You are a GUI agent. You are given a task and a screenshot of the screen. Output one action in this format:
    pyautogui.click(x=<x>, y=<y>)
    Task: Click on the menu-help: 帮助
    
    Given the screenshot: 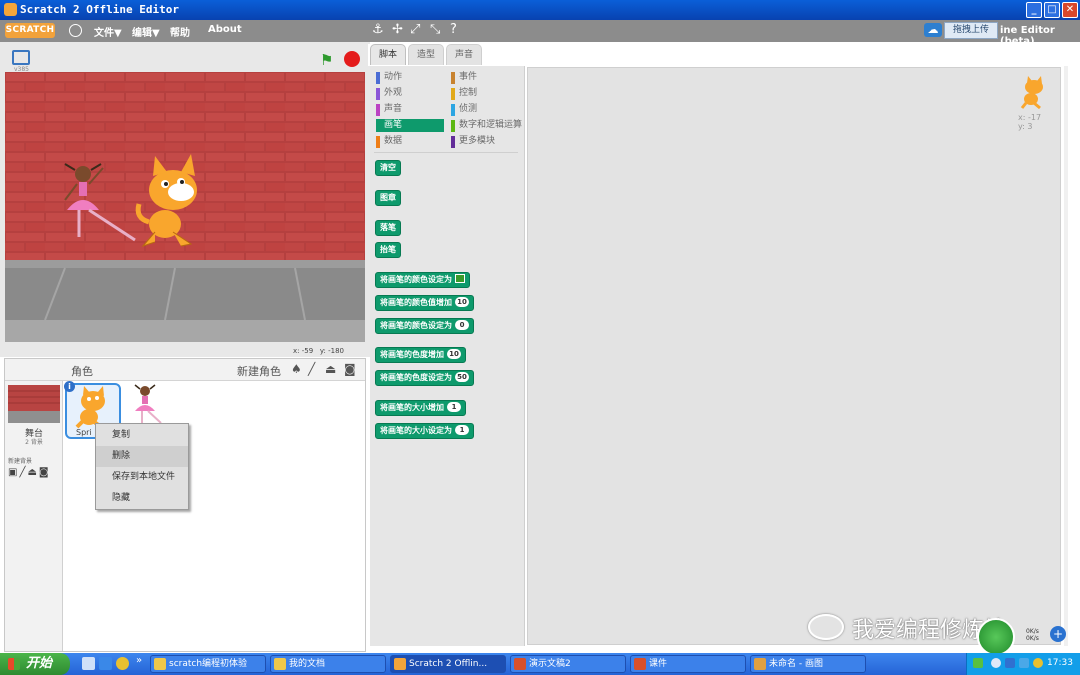 What is the action you would take?
    pyautogui.click(x=180, y=31)
    